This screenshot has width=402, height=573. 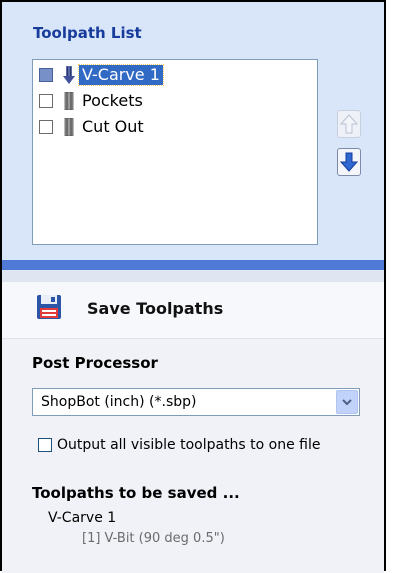 I want to click on post-processor-value: ShopBot (inch) (*.sbp), so click(x=119, y=402).